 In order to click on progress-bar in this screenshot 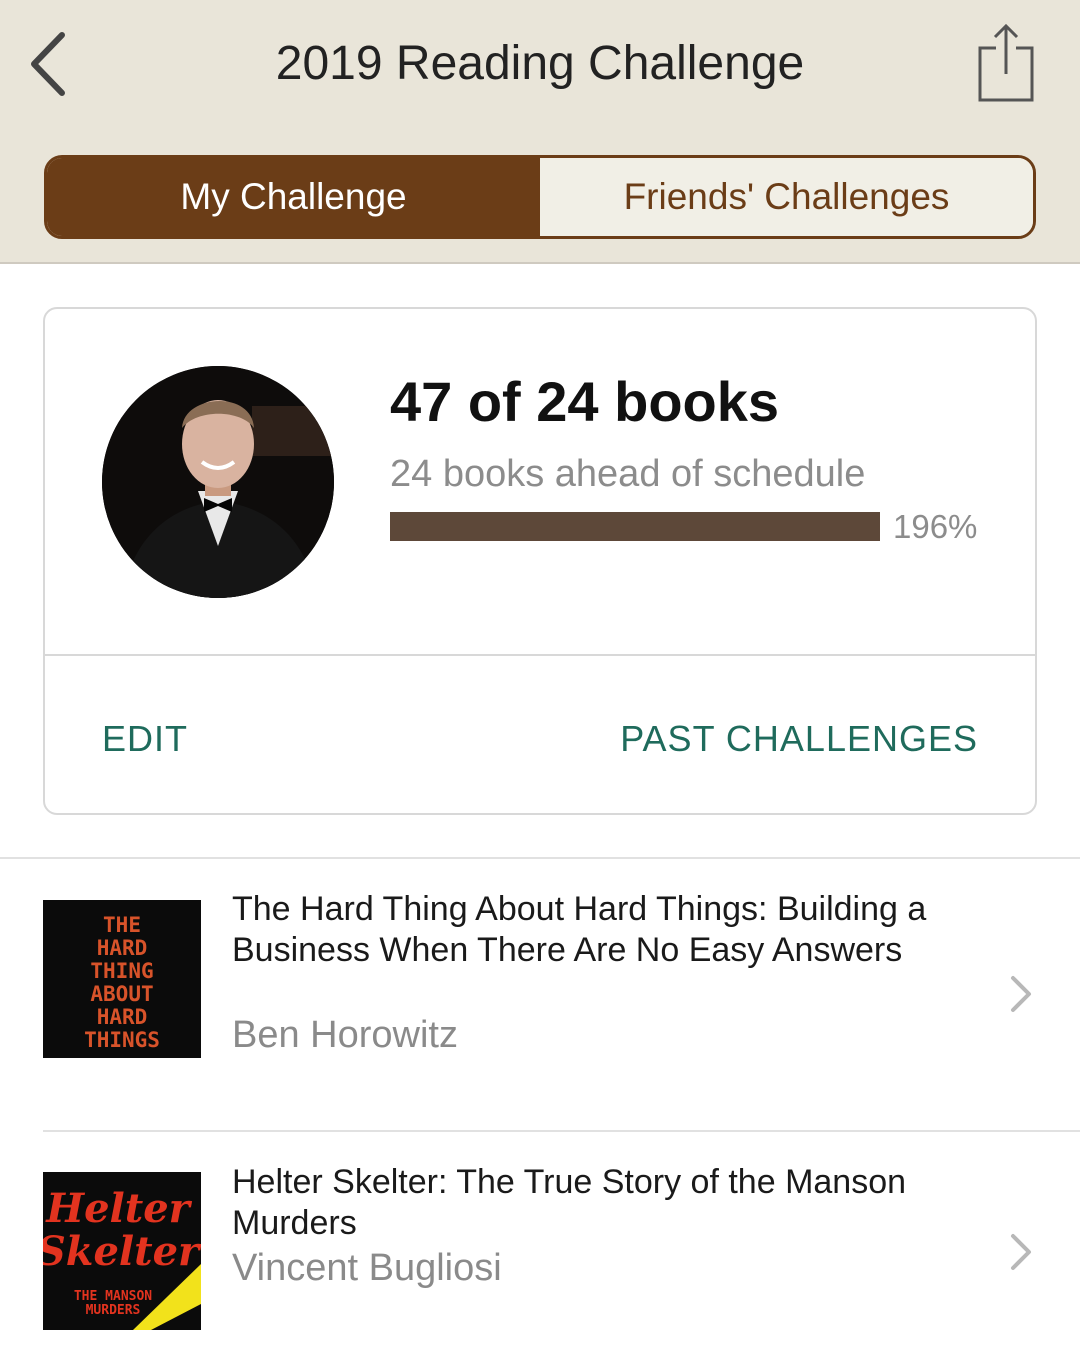, I will do `click(635, 526)`.